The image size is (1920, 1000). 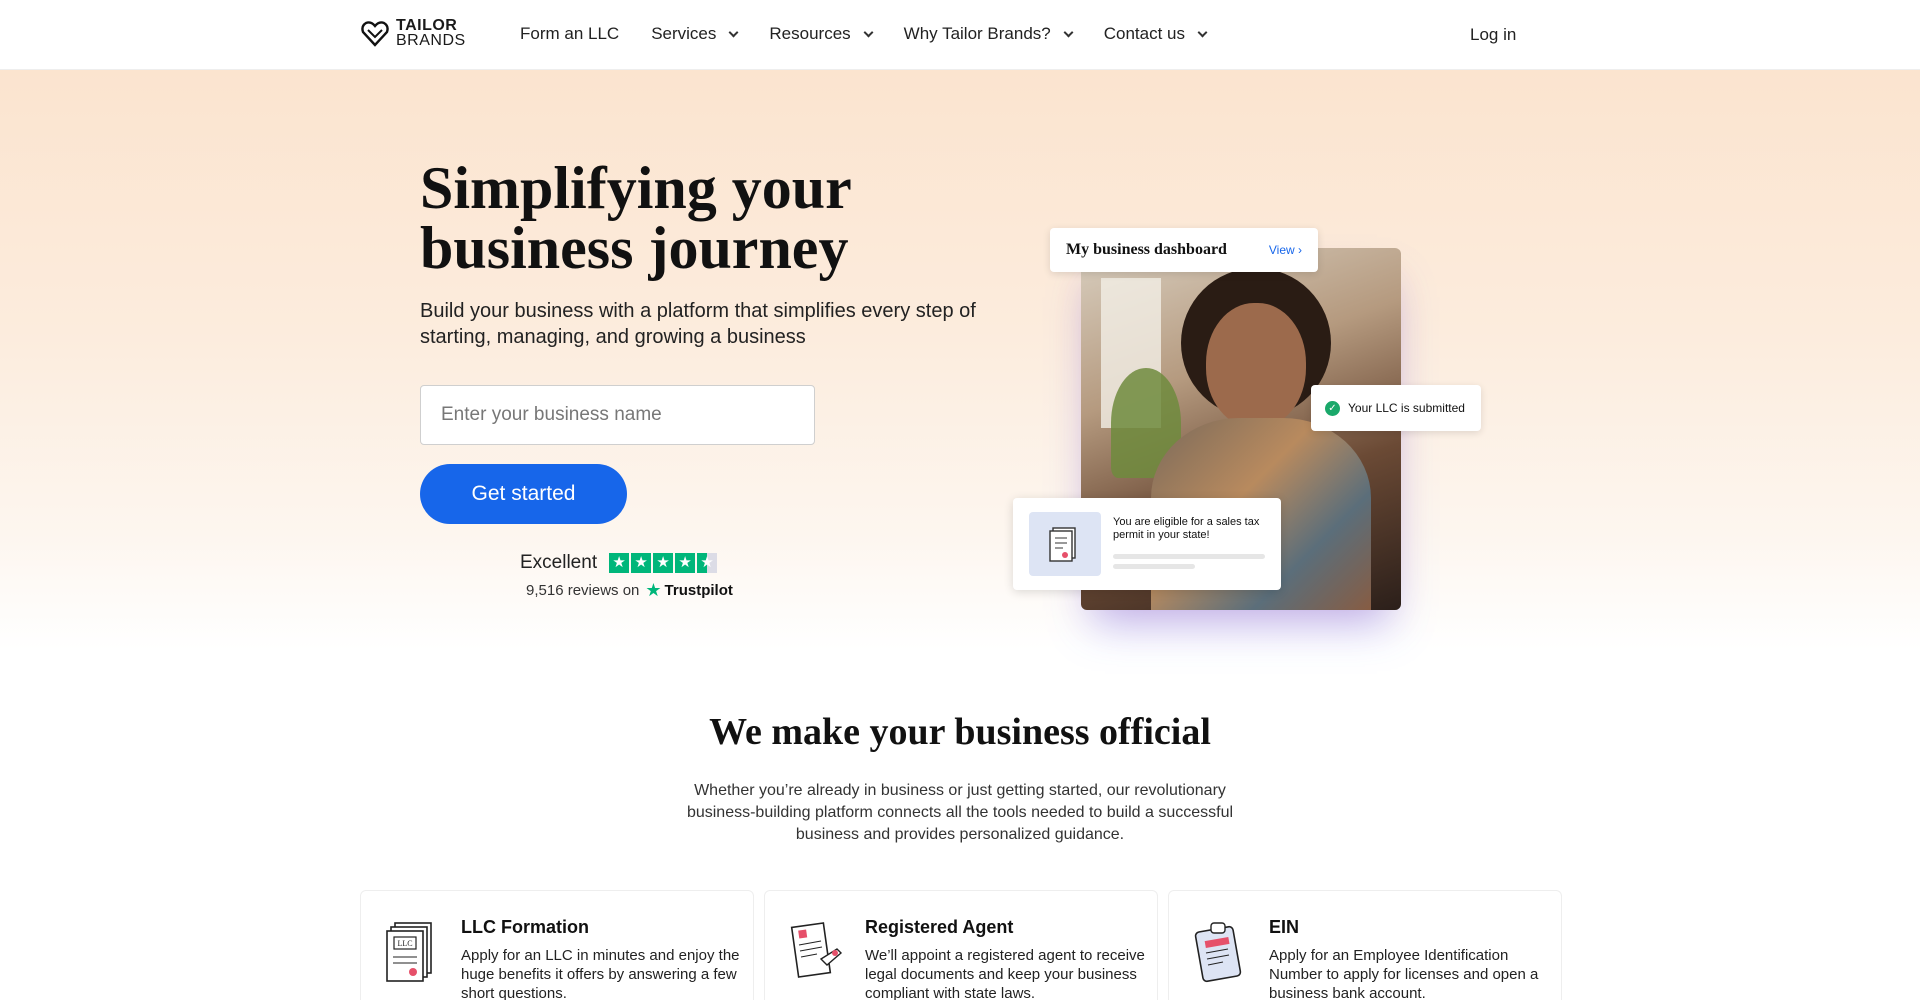 I want to click on logo-line2: BRANDS, so click(x=431, y=40).